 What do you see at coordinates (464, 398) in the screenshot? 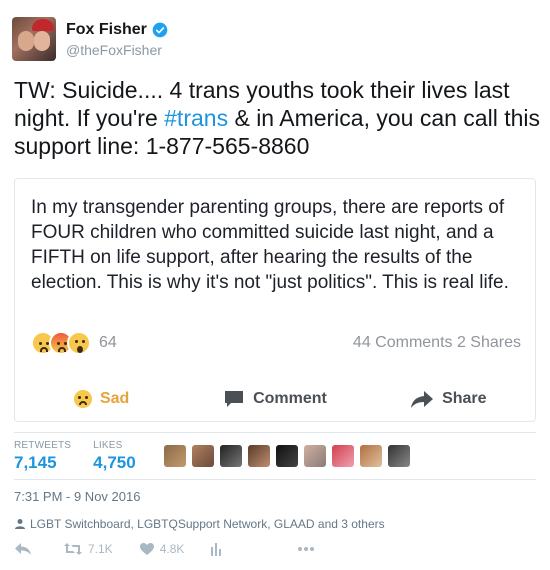
I see `share-label: Share` at bounding box center [464, 398].